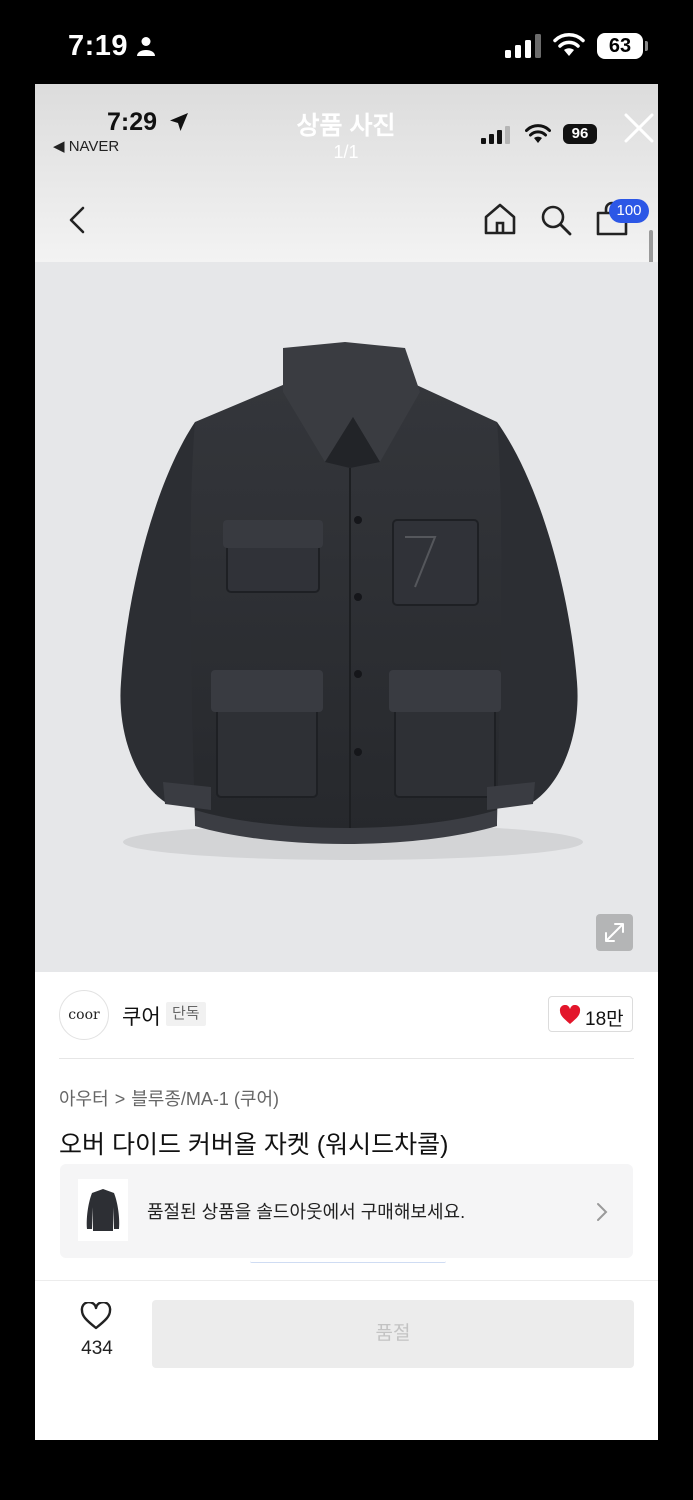  What do you see at coordinates (132, 122) in the screenshot?
I see `inner-clock: 7:29` at bounding box center [132, 122].